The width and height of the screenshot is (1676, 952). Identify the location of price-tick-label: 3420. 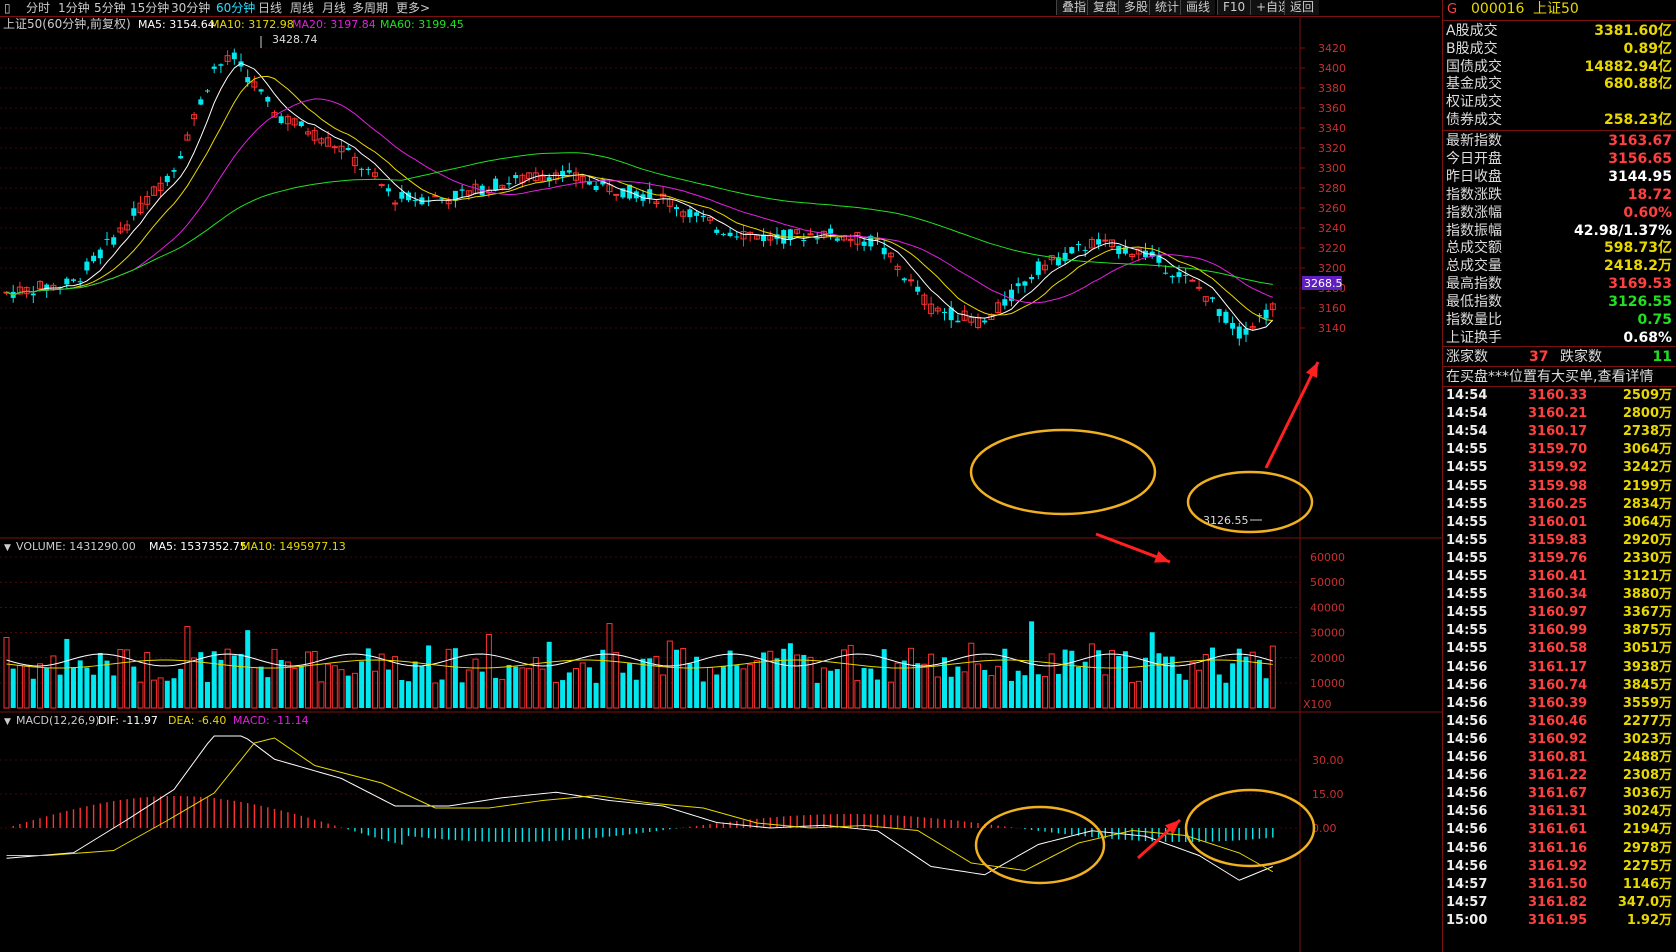
(1332, 48).